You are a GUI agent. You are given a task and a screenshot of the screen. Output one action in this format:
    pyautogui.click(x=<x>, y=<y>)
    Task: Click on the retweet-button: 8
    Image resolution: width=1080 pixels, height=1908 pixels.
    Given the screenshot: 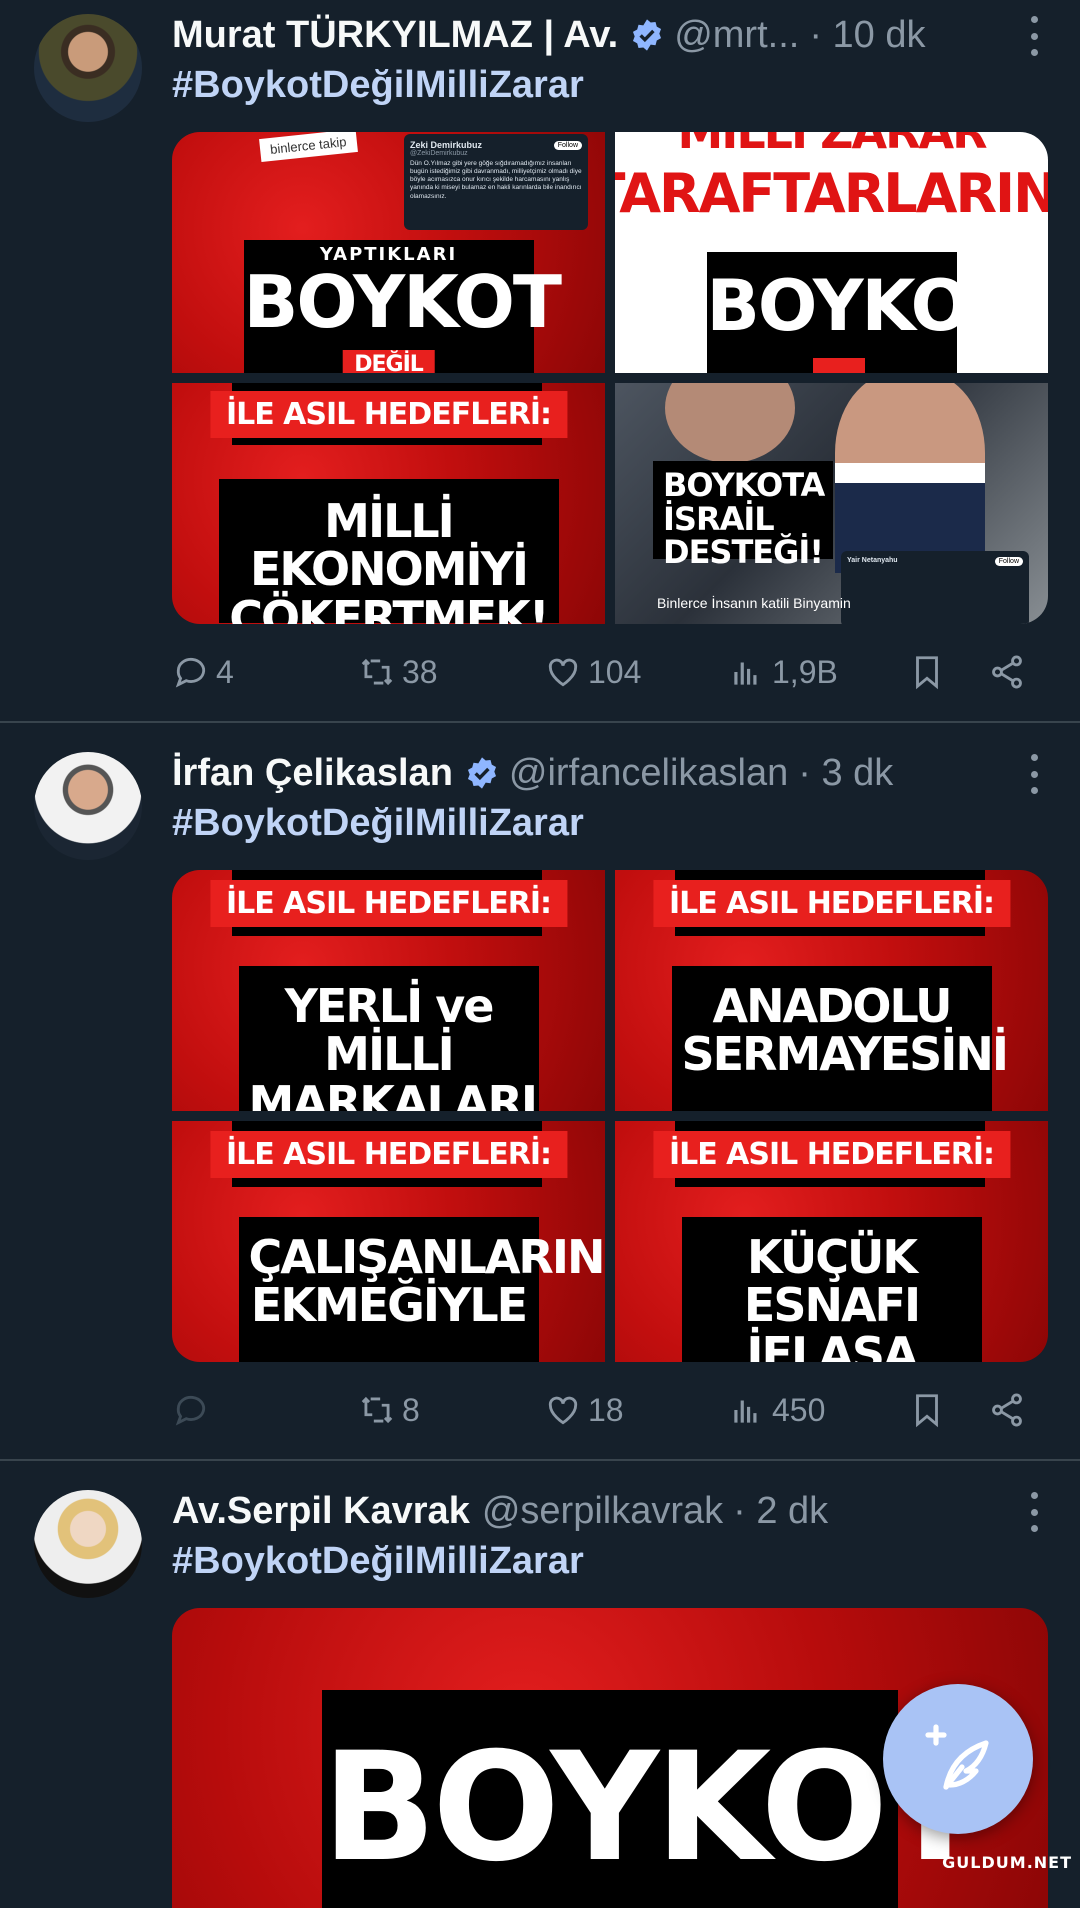 What is the action you would take?
    pyautogui.click(x=389, y=1410)
    